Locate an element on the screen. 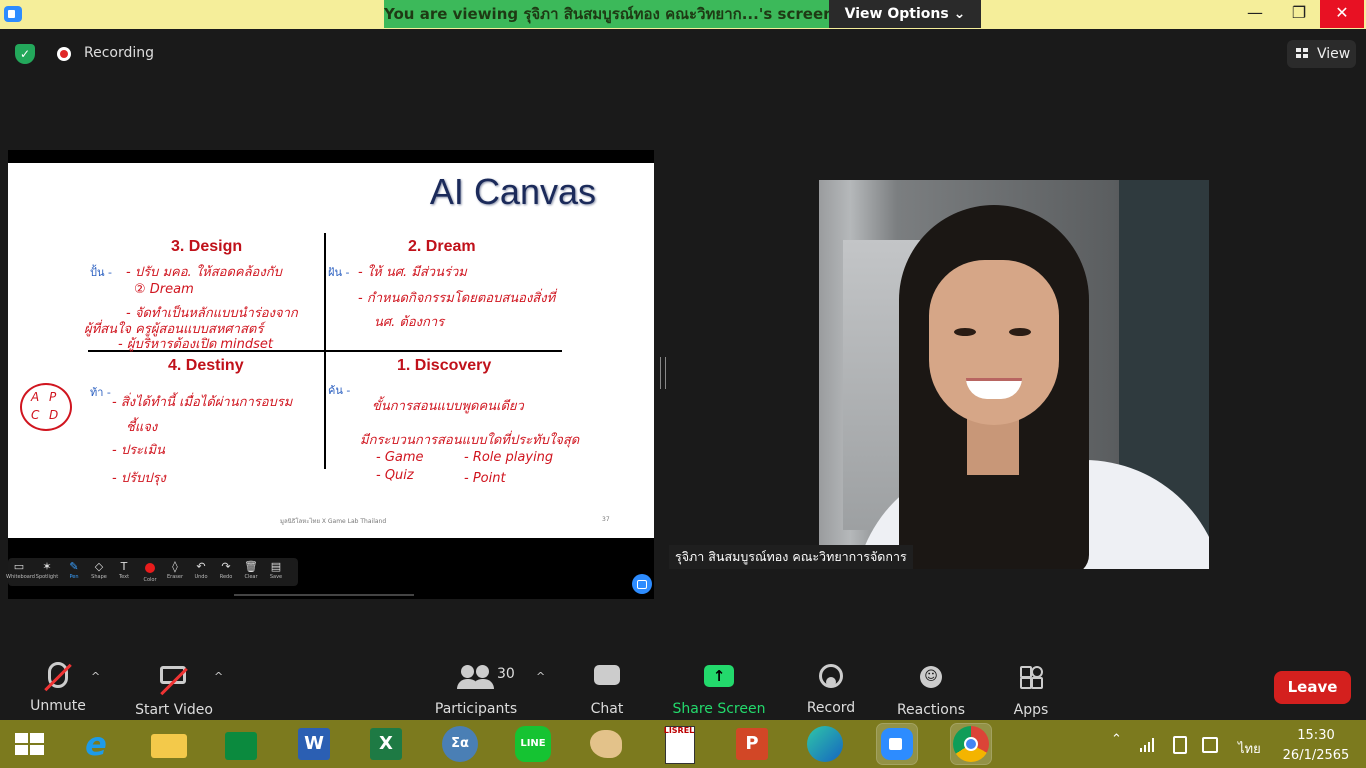  unmute-button: Unmute is located at coordinates (58, 687).